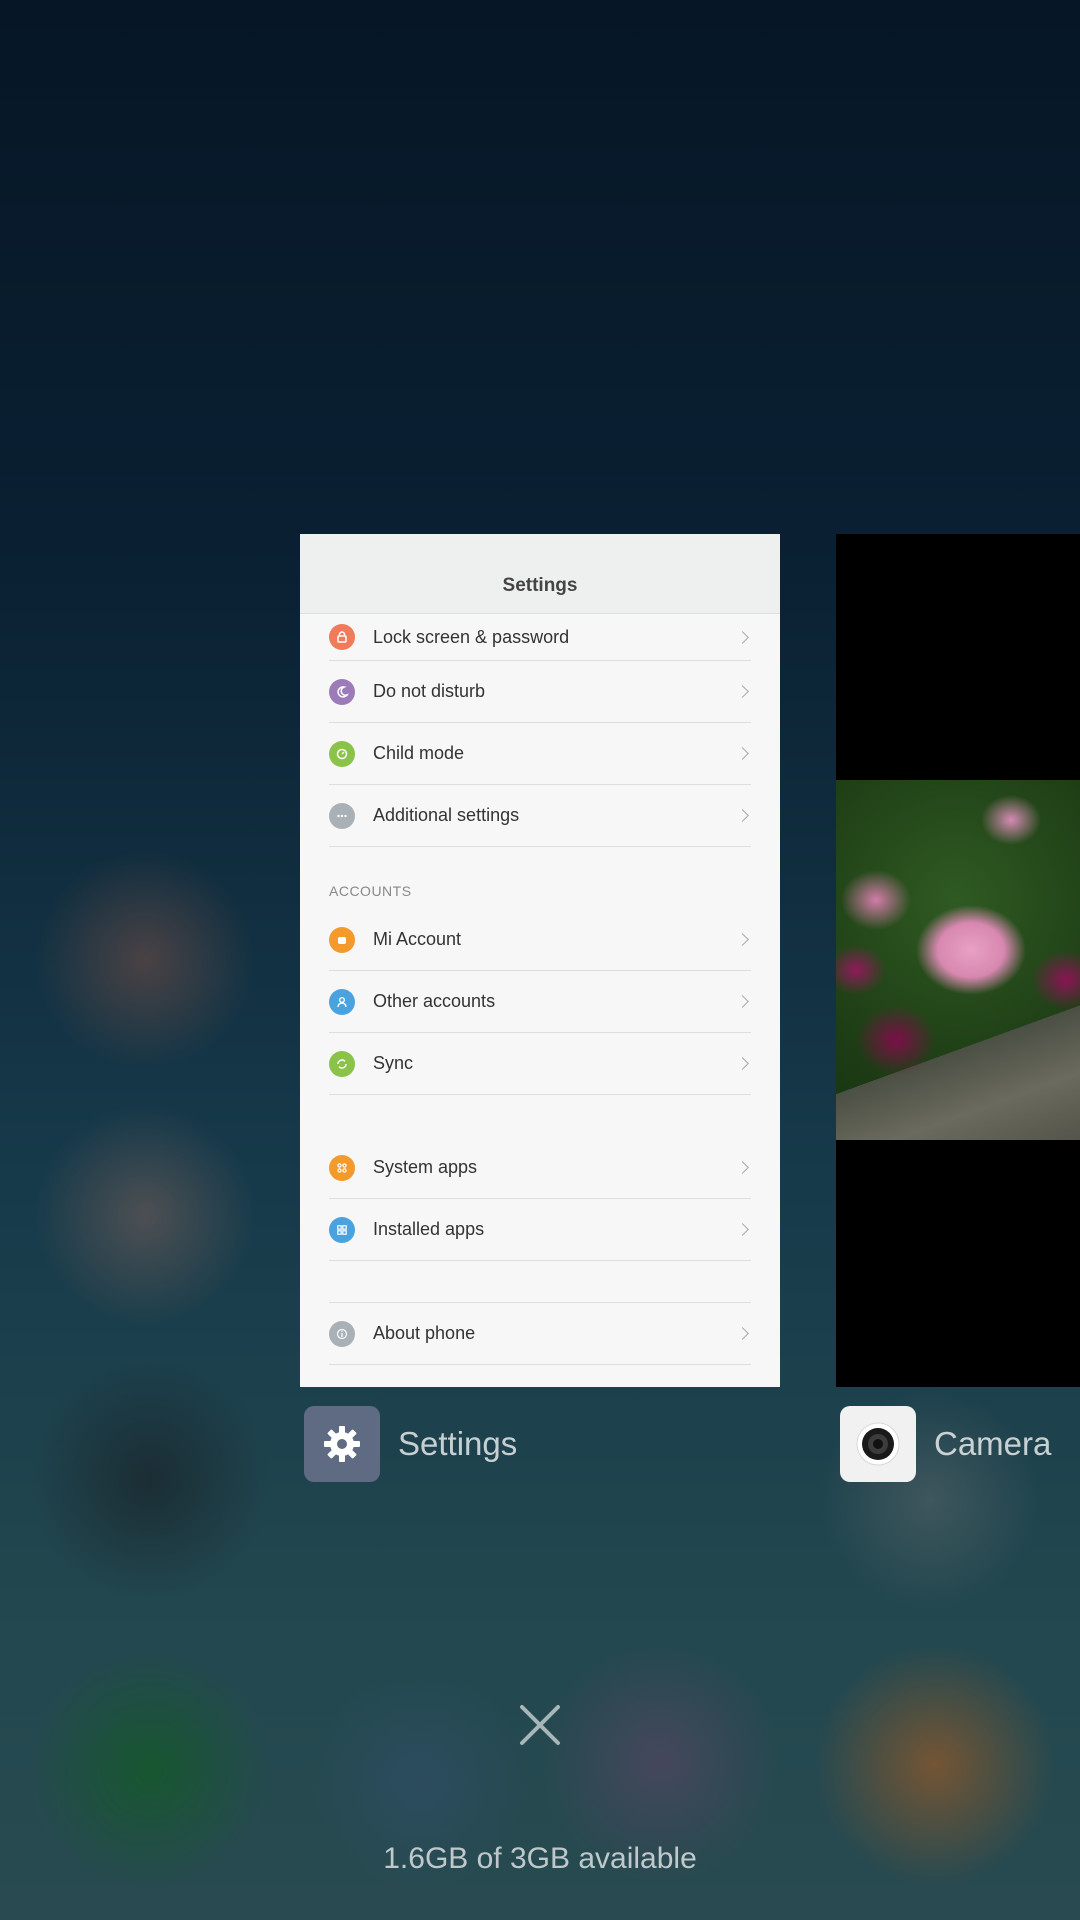 This screenshot has width=1080, height=1920. What do you see at coordinates (540, 1064) in the screenshot?
I see `settings-row-sync: Sync` at bounding box center [540, 1064].